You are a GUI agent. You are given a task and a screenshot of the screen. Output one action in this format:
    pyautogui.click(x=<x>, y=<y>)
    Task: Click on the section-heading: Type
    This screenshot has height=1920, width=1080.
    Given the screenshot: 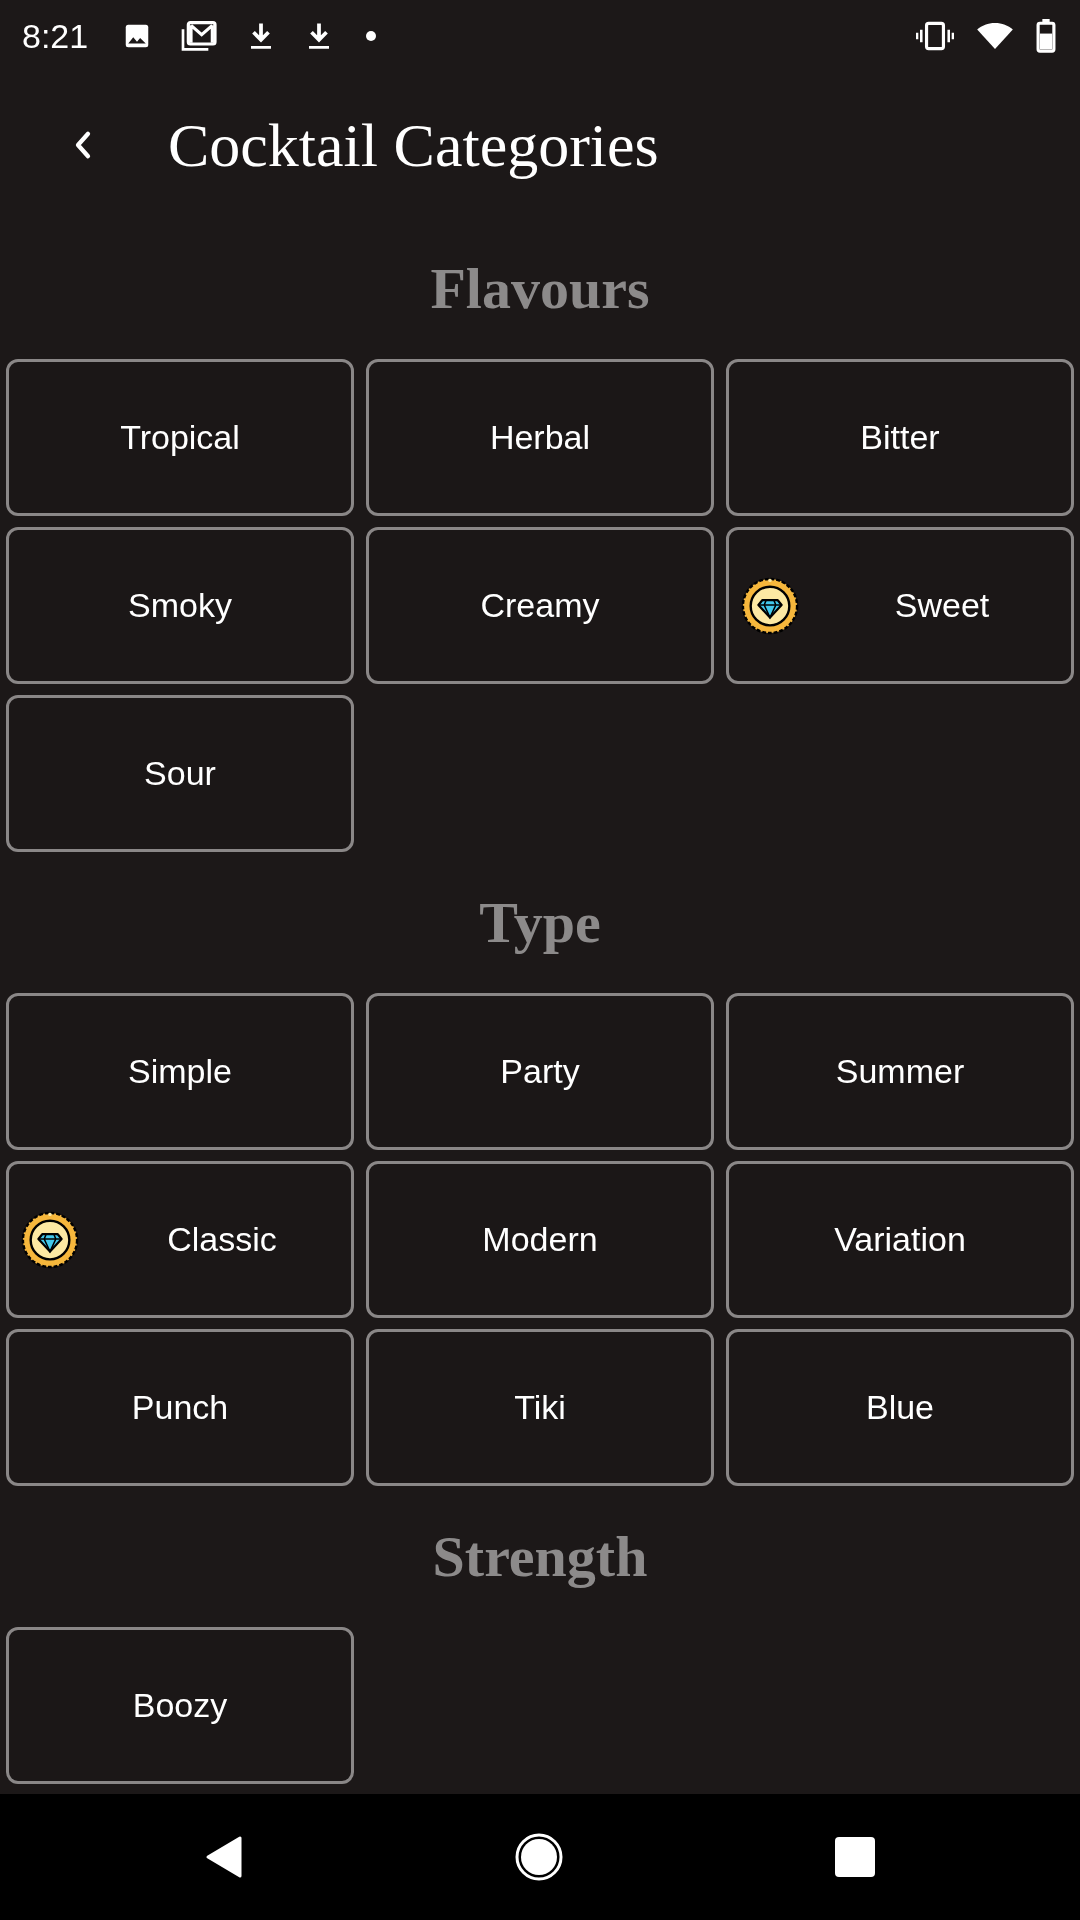 What is the action you would take?
    pyautogui.click(x=540, y=922)
    